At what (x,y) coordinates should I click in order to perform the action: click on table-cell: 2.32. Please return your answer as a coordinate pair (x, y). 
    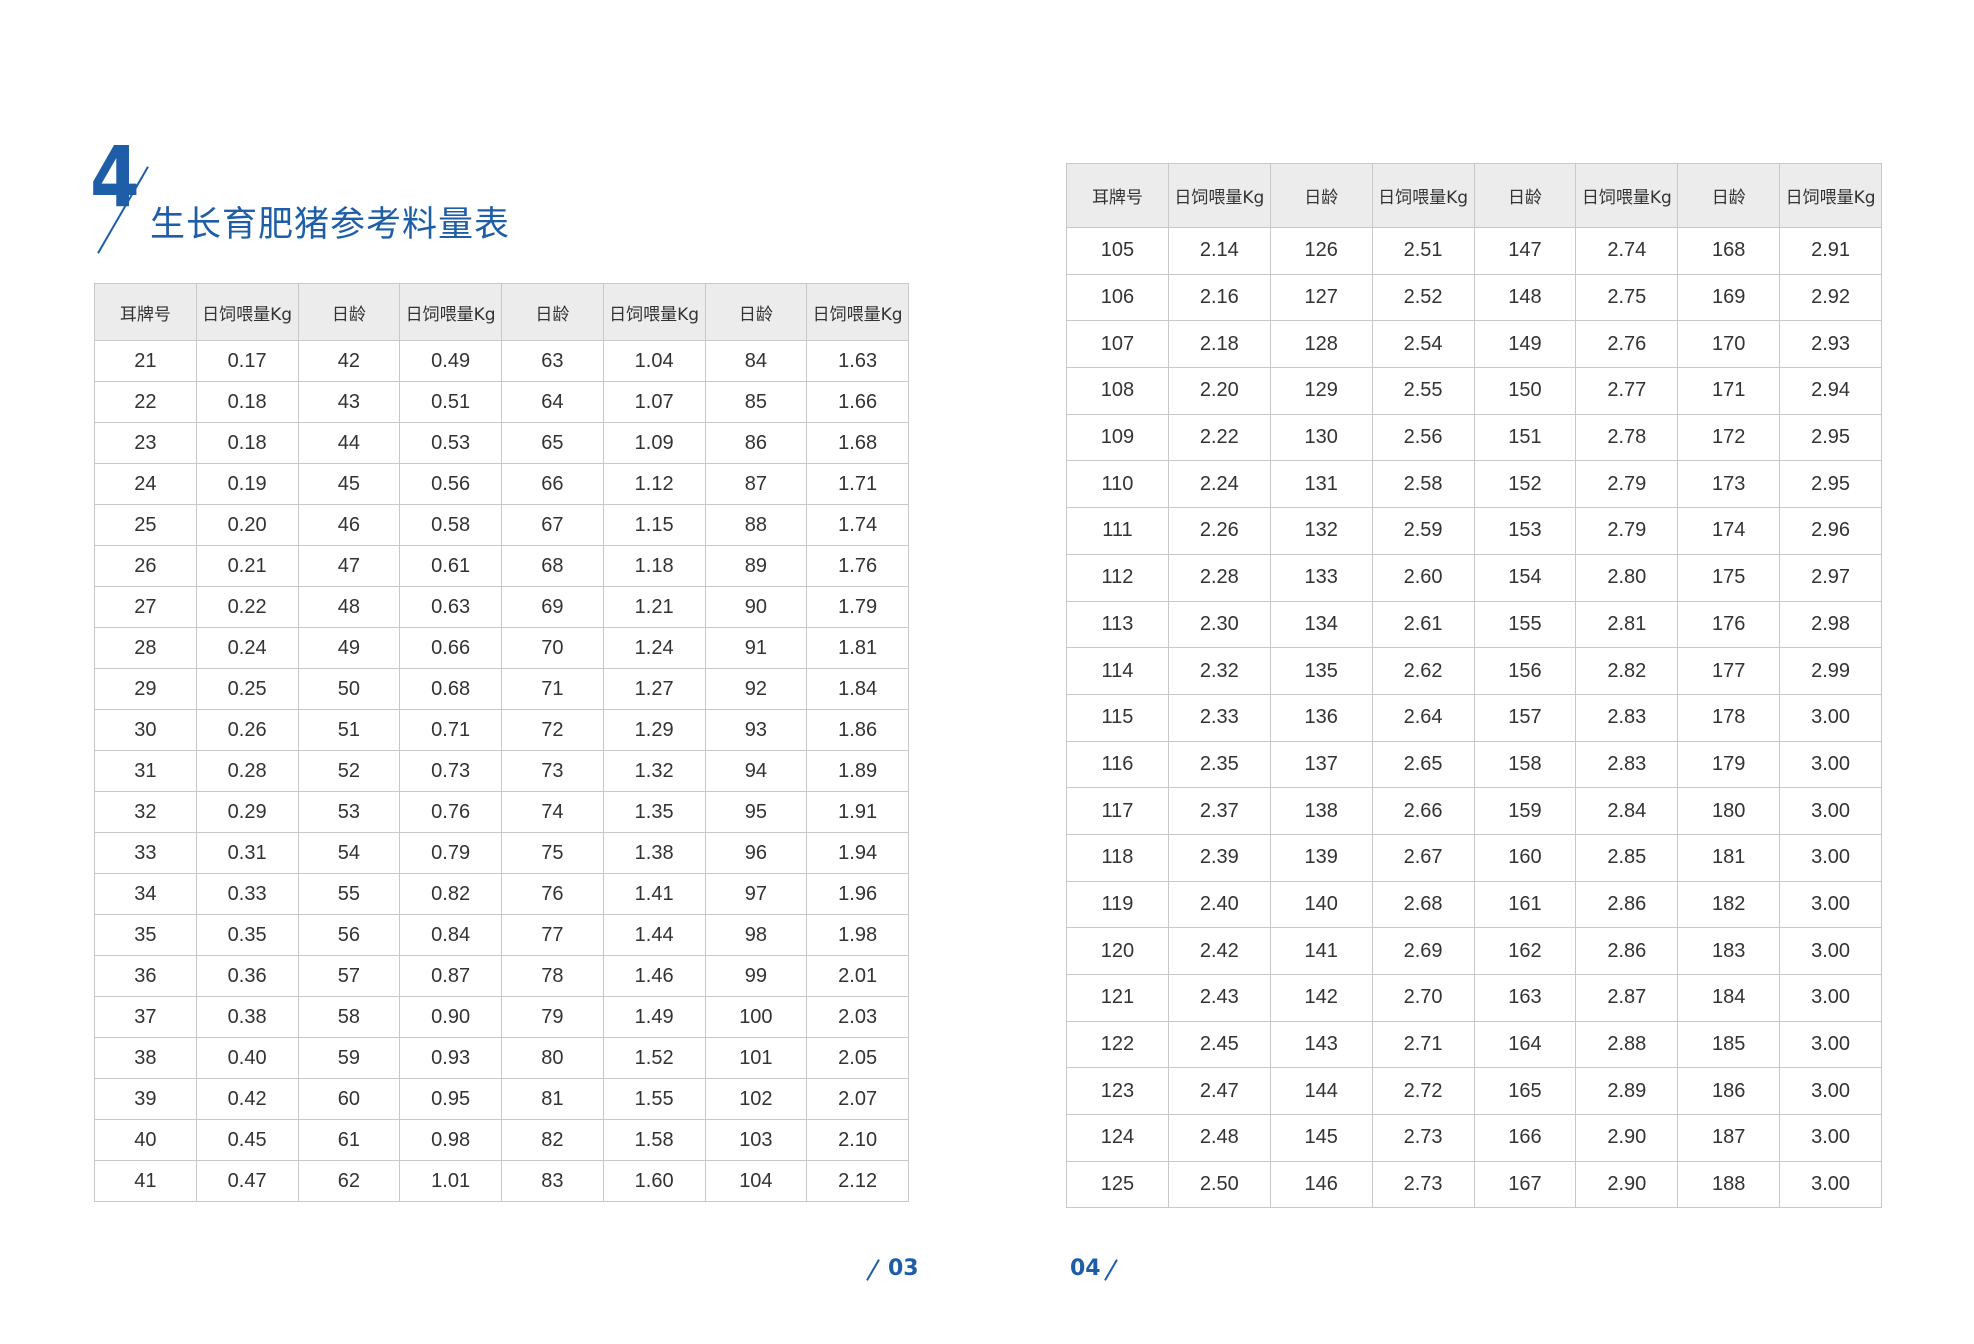
    Looking at the image, I should click on (1219, 671).